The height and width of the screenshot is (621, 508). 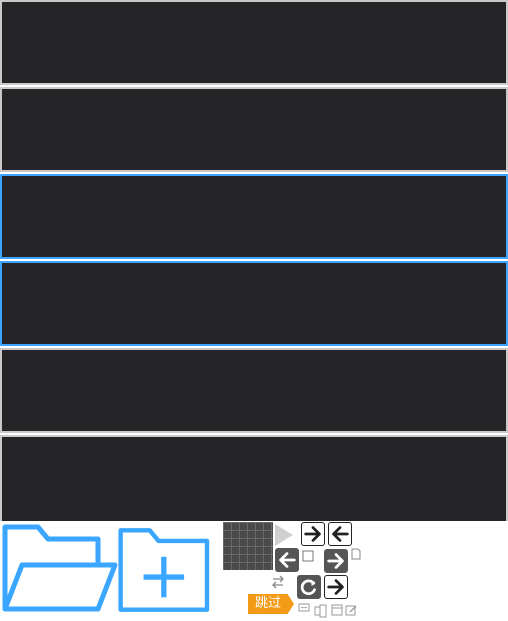 What do you see at coordinates (351, 610) in the screenshot?
I see `edit-icon` at bounding box center [351, 610].